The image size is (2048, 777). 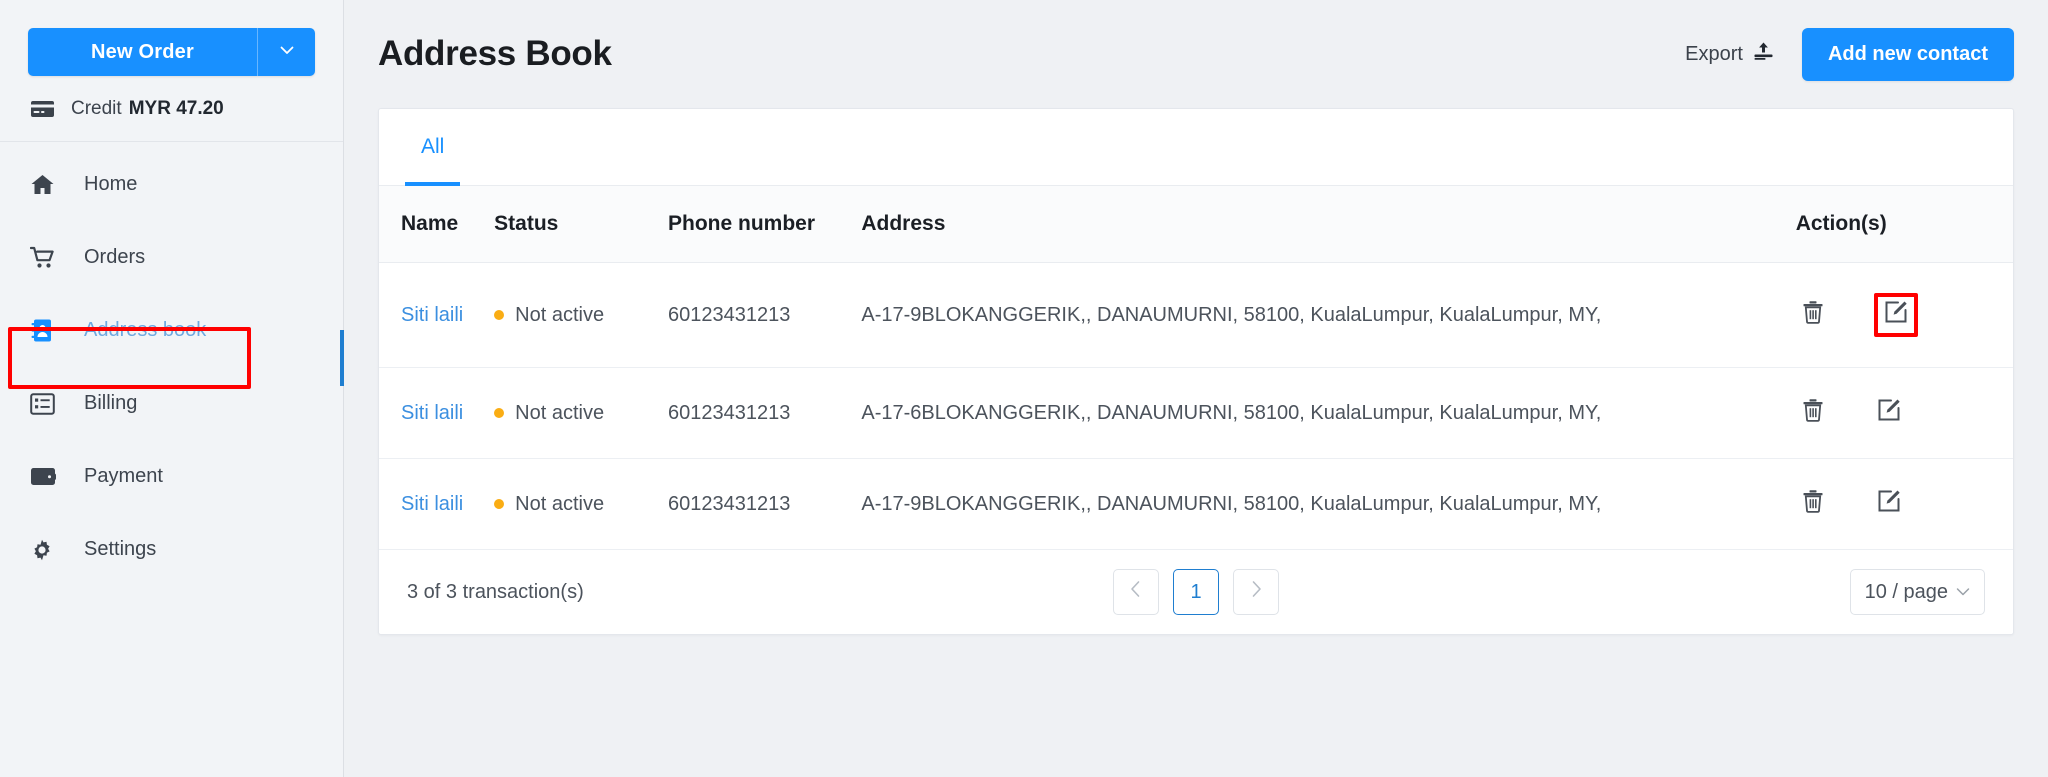 I want to click on pagination-page-1: 1, so click(x=1196, y=592).